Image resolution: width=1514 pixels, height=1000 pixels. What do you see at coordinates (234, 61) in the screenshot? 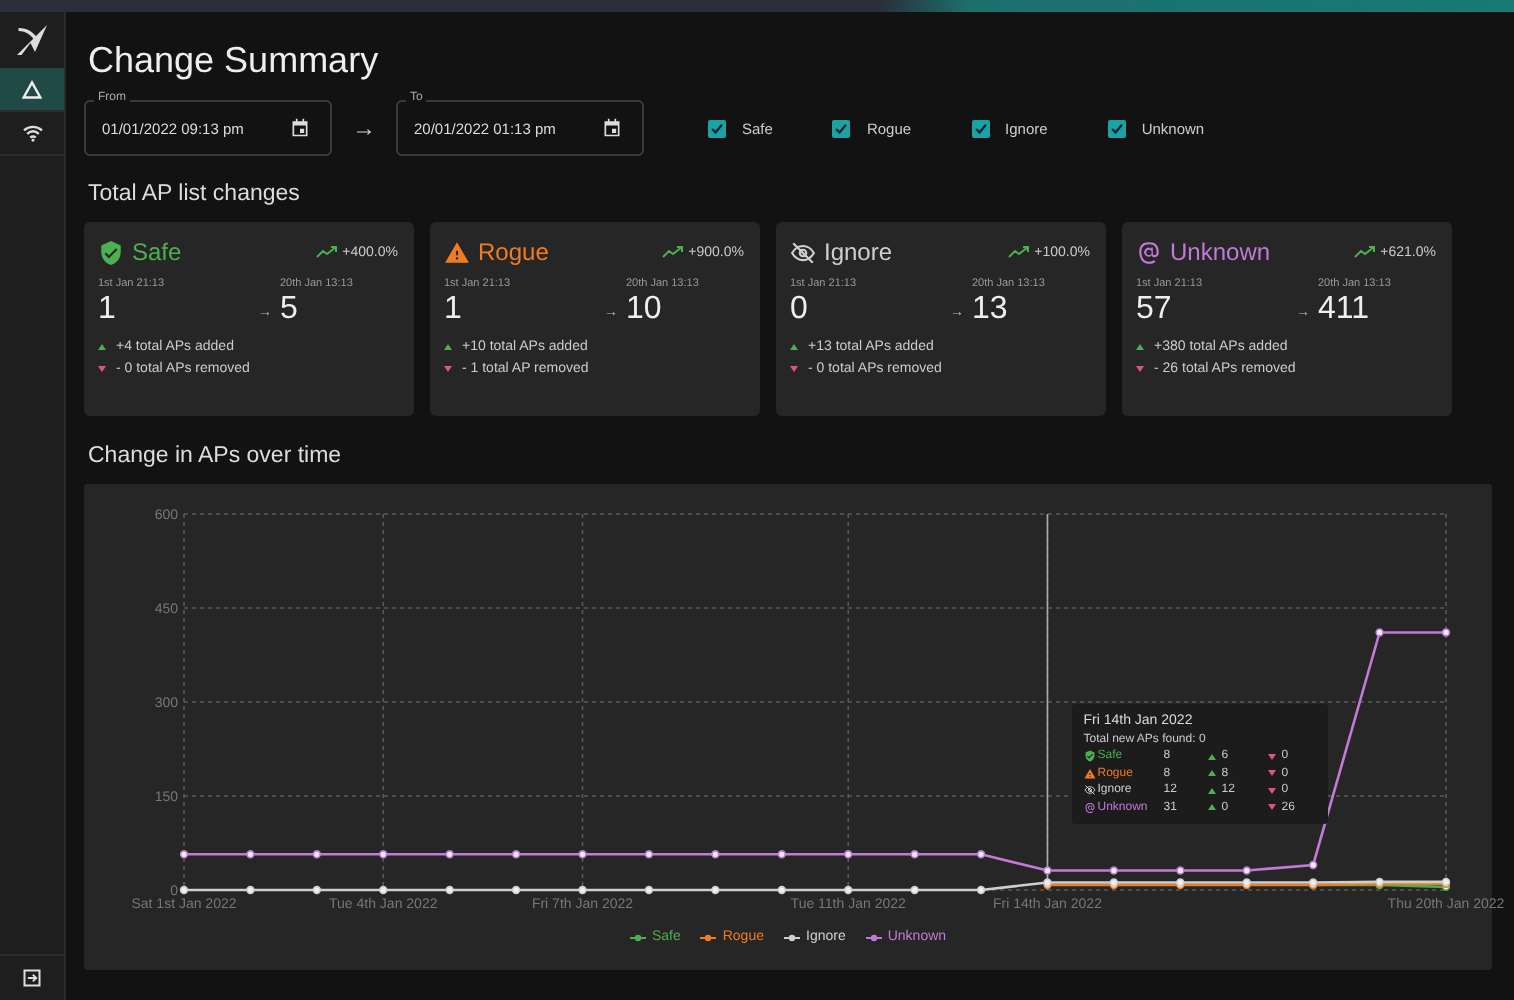
I see `page-title: Change Summary` at bounding box center [234, 61].